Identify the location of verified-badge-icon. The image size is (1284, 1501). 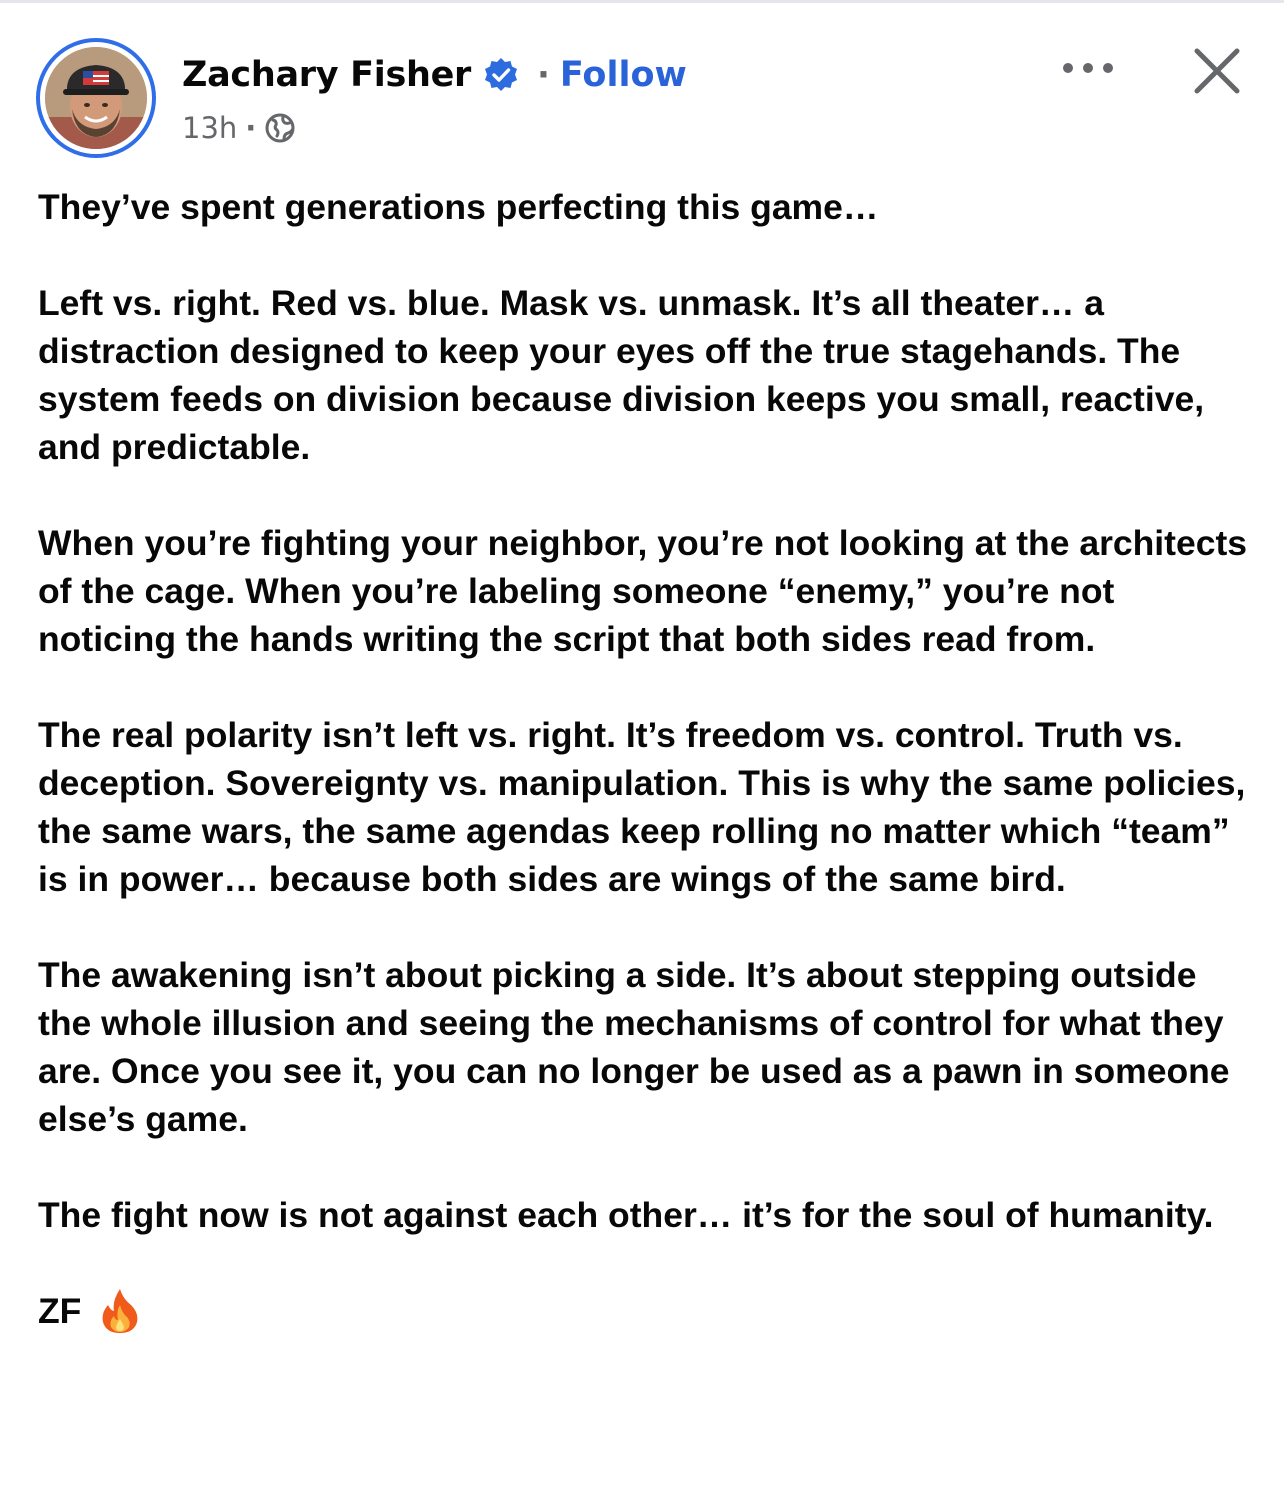
(501, 75).